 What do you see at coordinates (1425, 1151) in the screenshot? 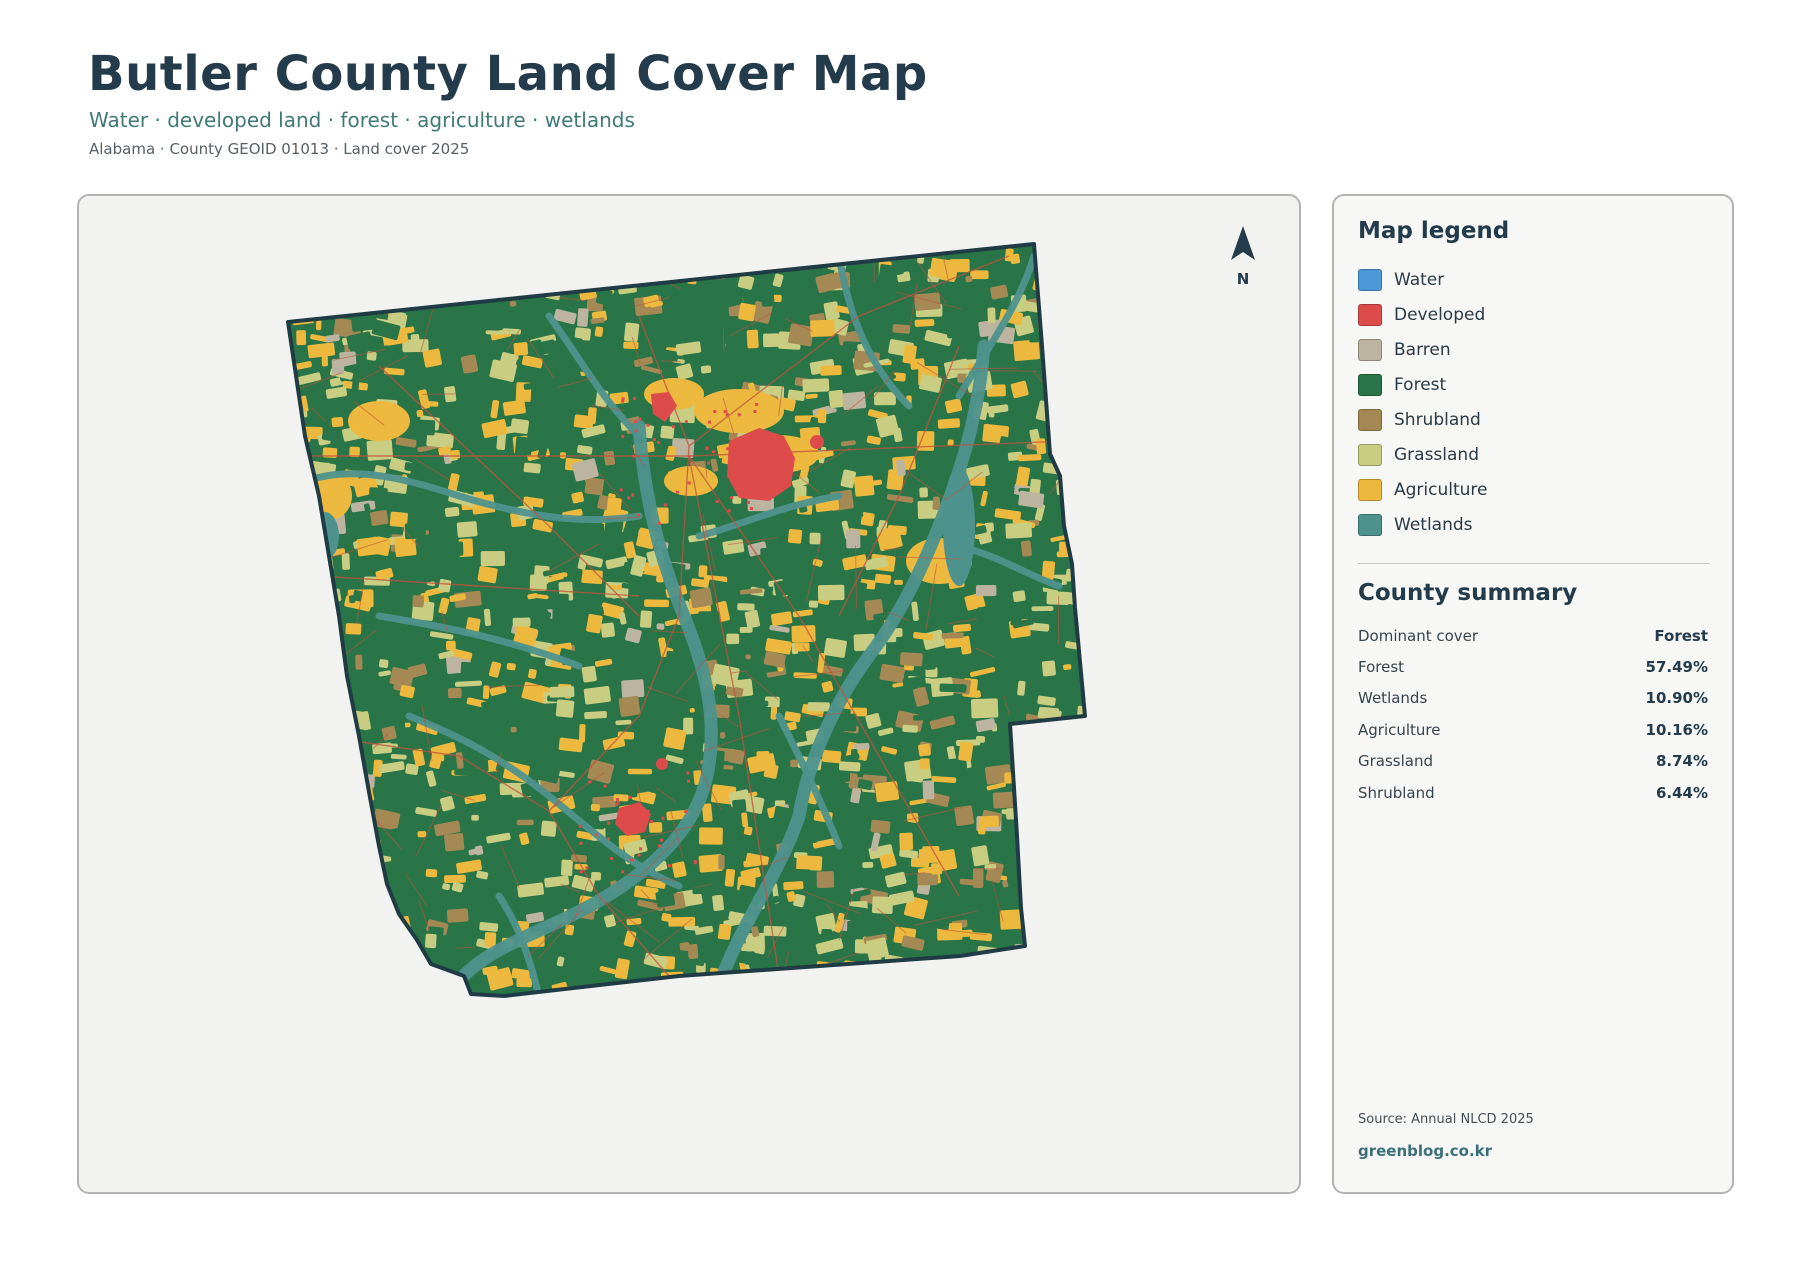
I see `site-link: greenblog.co.kr` at bounding box center [1425, 1151].